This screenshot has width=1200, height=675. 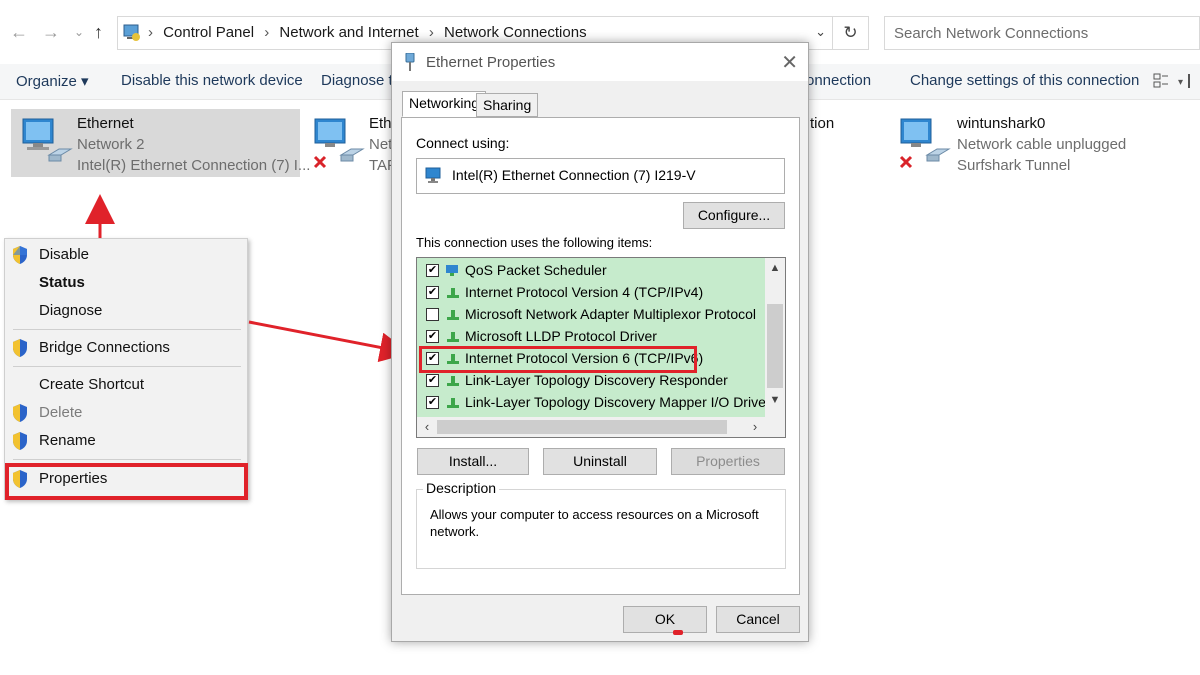 What do you see at coordinates (98, 32) in the screenshot?
I see `up-arrow-icon: ↑` at bounding box center [98, 32].